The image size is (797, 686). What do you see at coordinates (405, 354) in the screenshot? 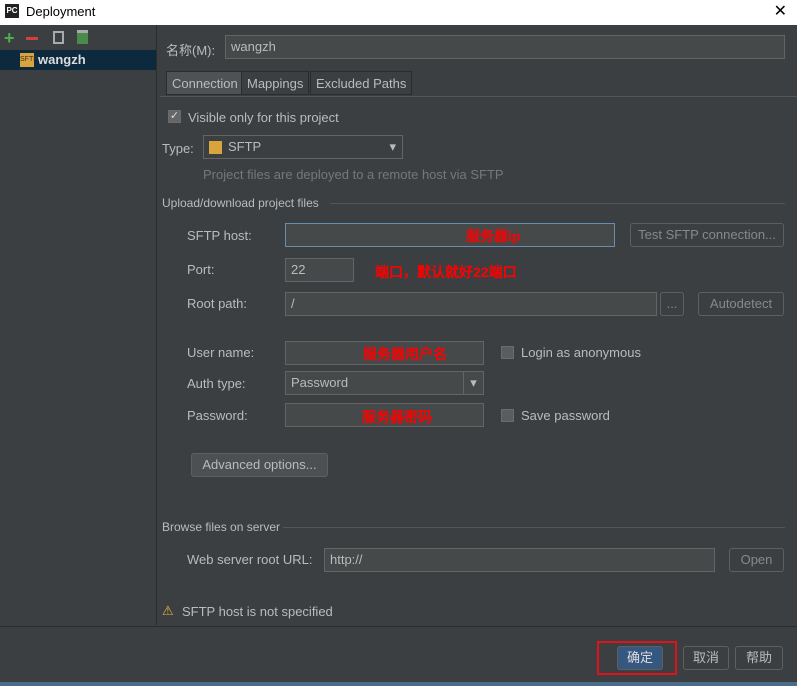
I see `user-name-annotation: 服务器用户名` at bounding box center [405, 354].